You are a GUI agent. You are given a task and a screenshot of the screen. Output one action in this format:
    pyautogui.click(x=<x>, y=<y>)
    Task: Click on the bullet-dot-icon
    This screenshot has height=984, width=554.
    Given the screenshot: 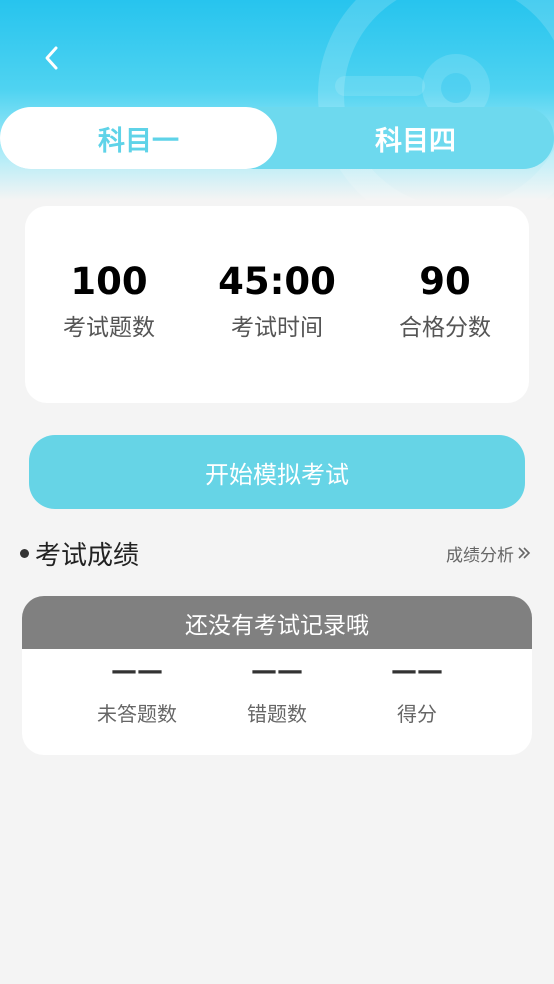 What is the action you would take?
    pyautogui.click(x=24, y=553)
    